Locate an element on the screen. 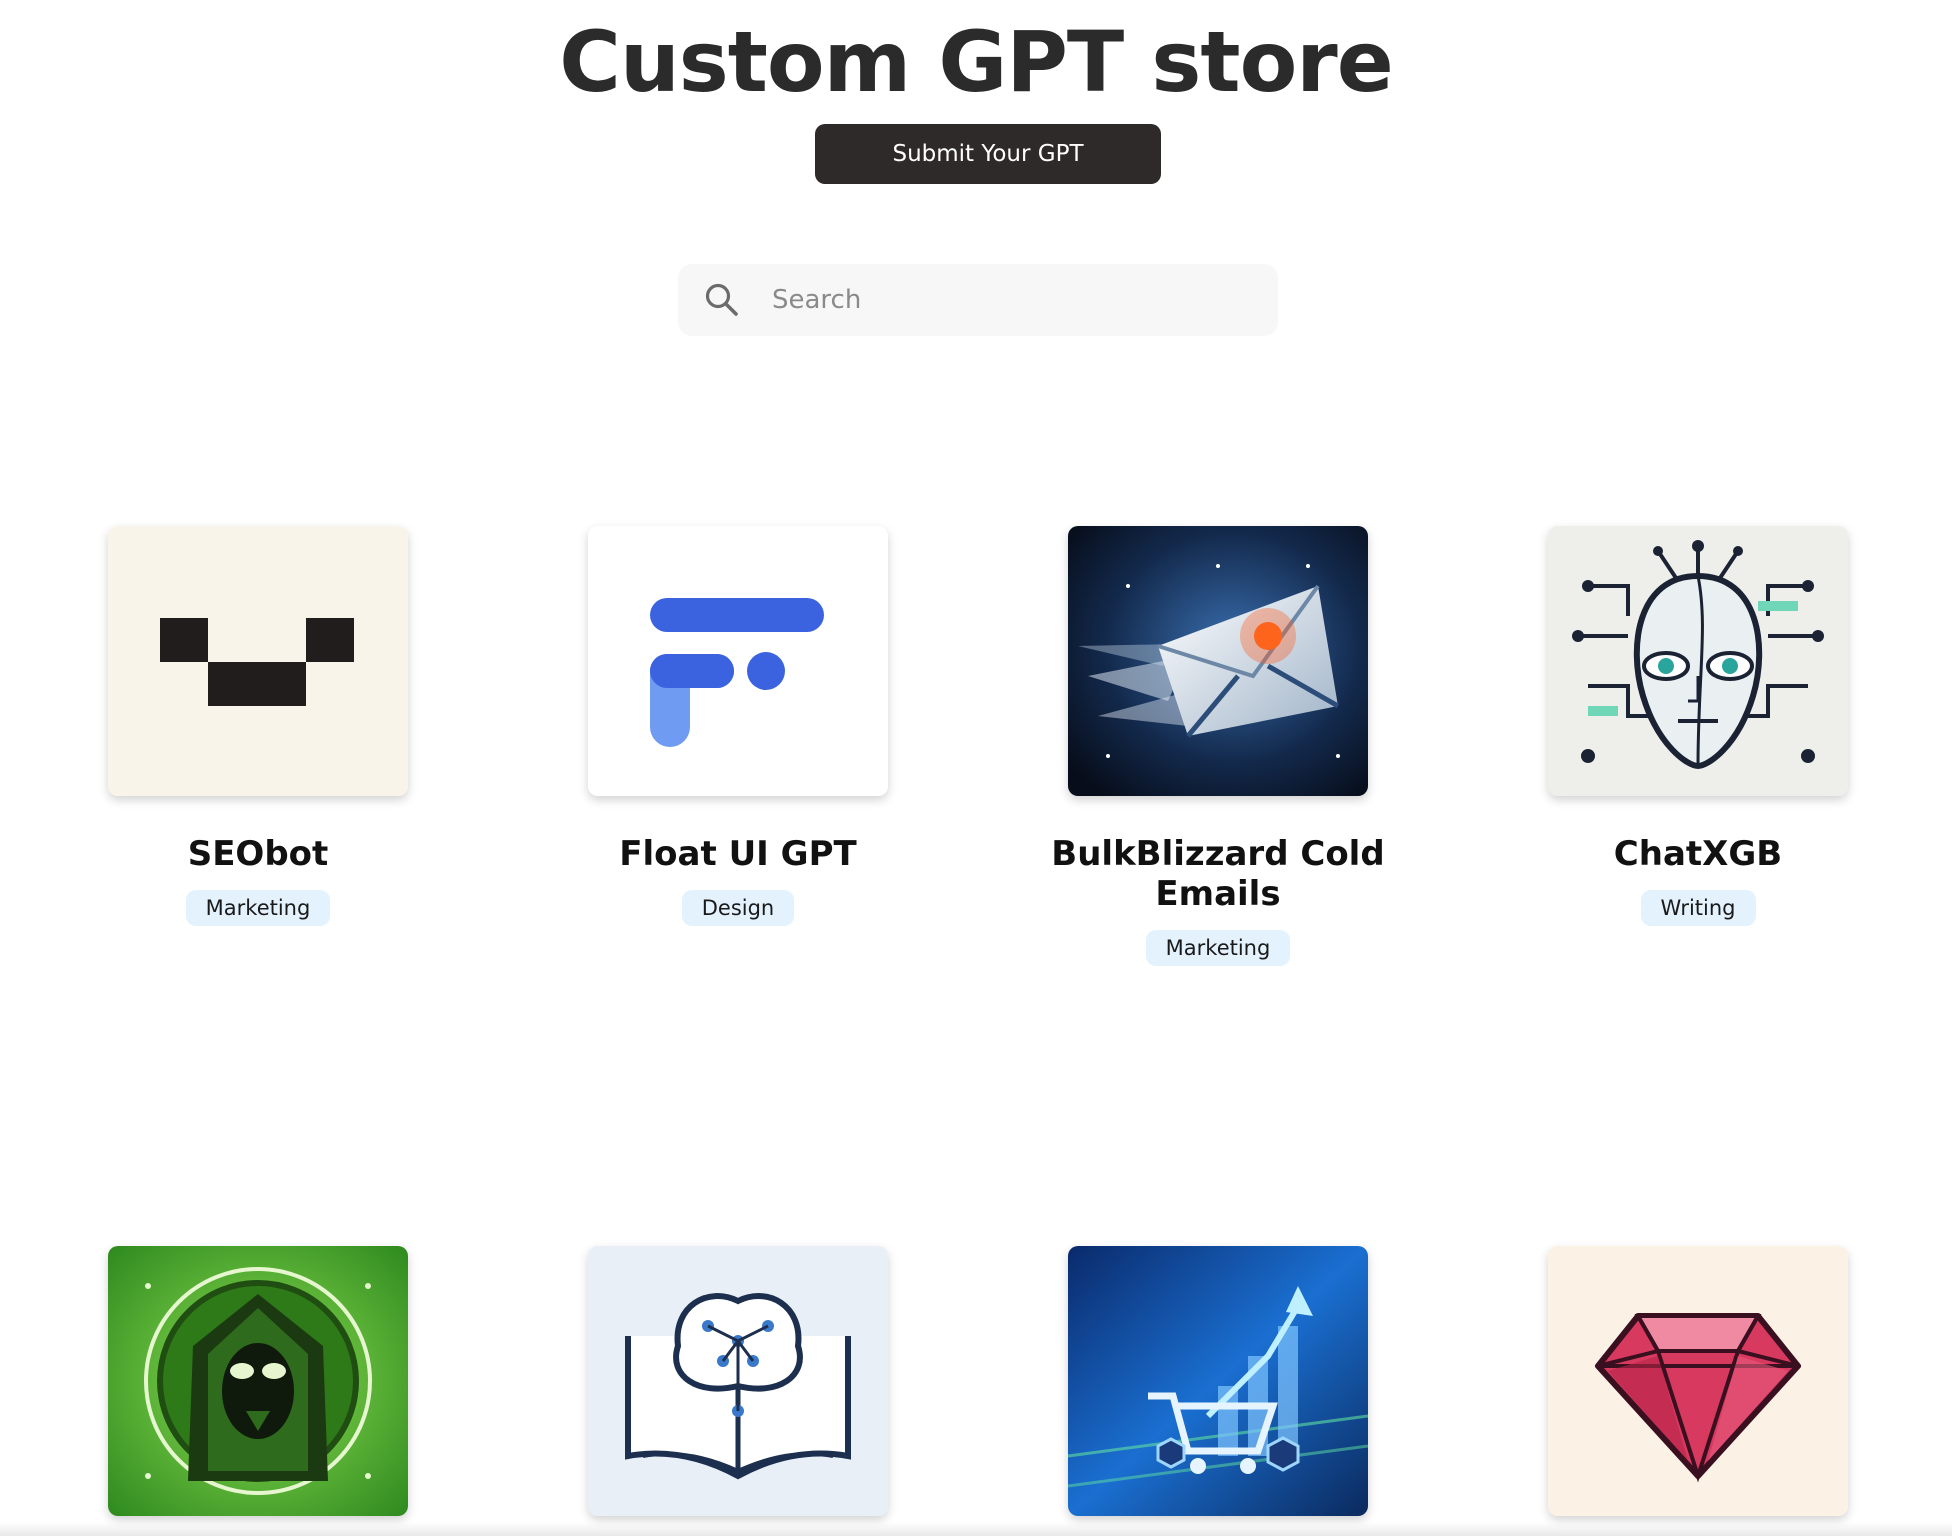 The width and height of the screenshot is (1952, 1536). gpt-title: BulkBlizzard Cold Emails is located at coordinates (1218, 874).